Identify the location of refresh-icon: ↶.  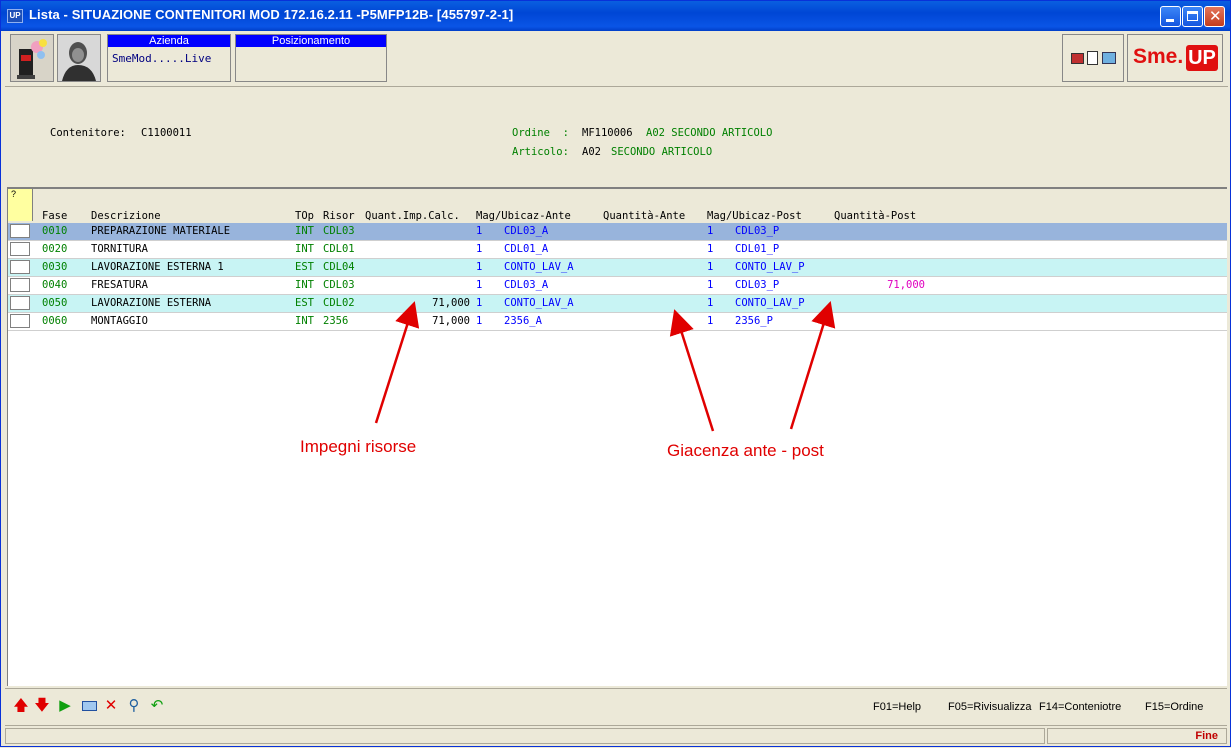
(157, 705).